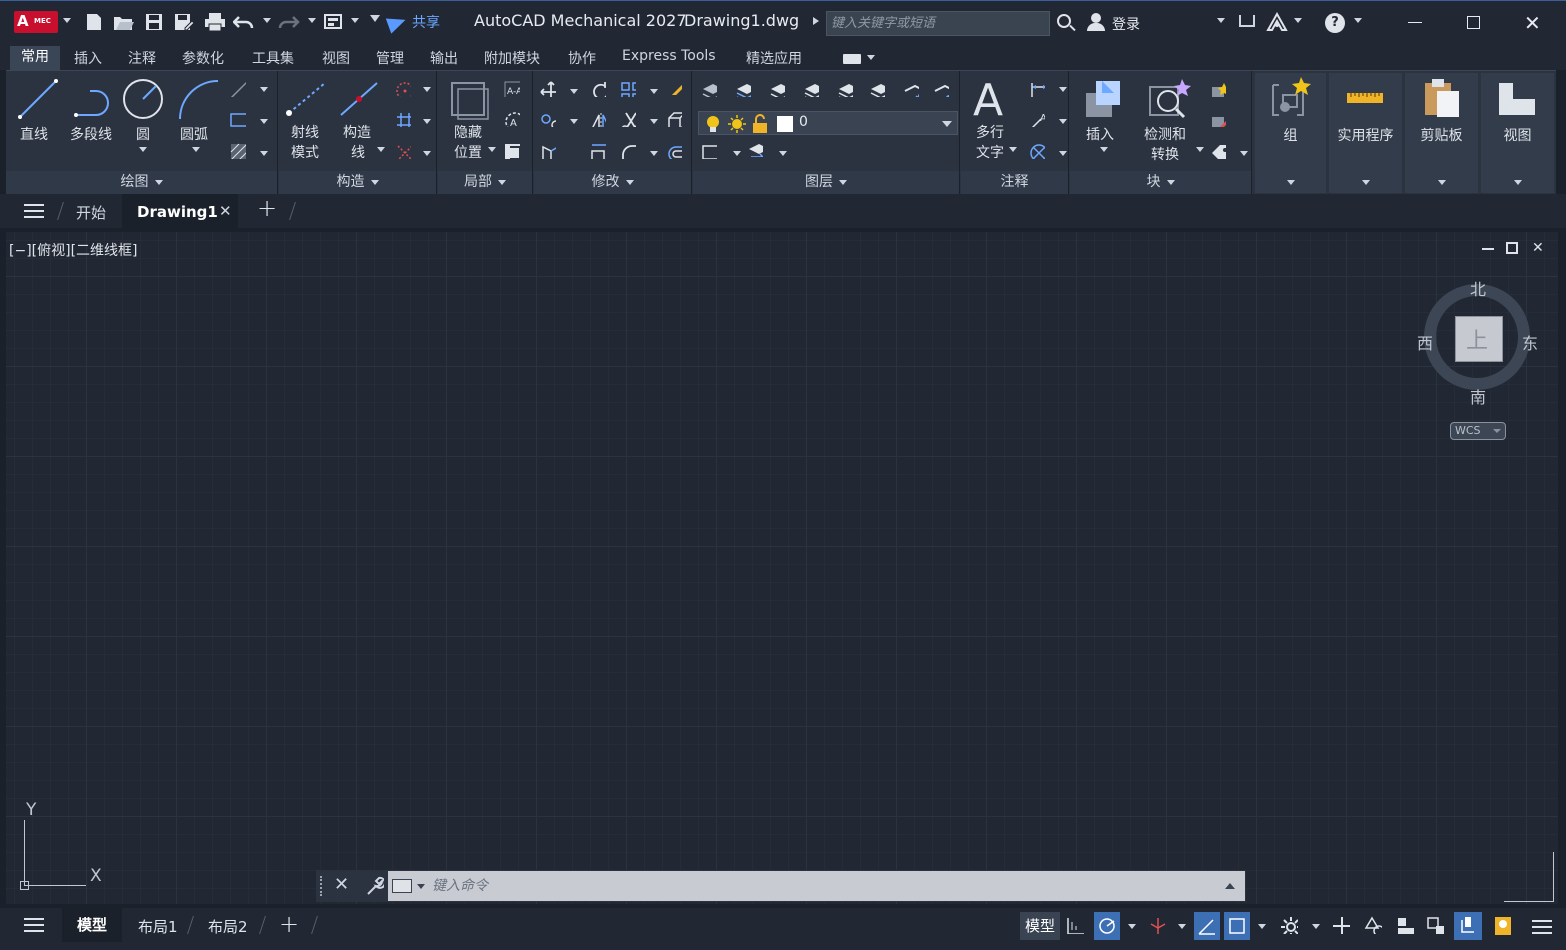  Describe the element at coordinates (598, 119) in the screenshot. I see `mirror-icon` at that location.